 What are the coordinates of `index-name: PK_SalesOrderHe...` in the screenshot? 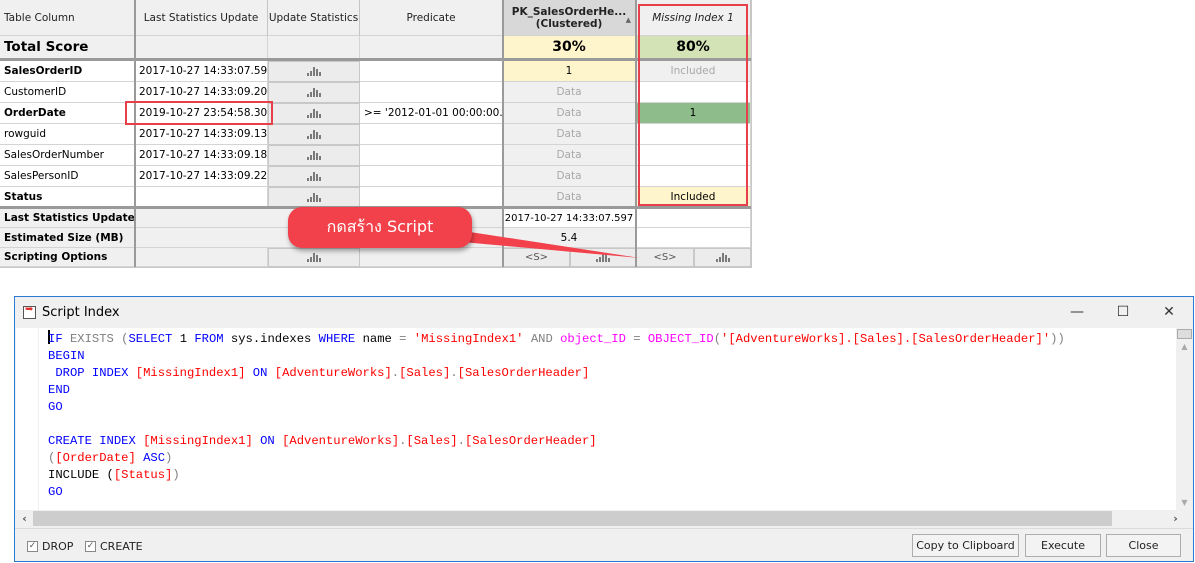 It's located at (569, 12).